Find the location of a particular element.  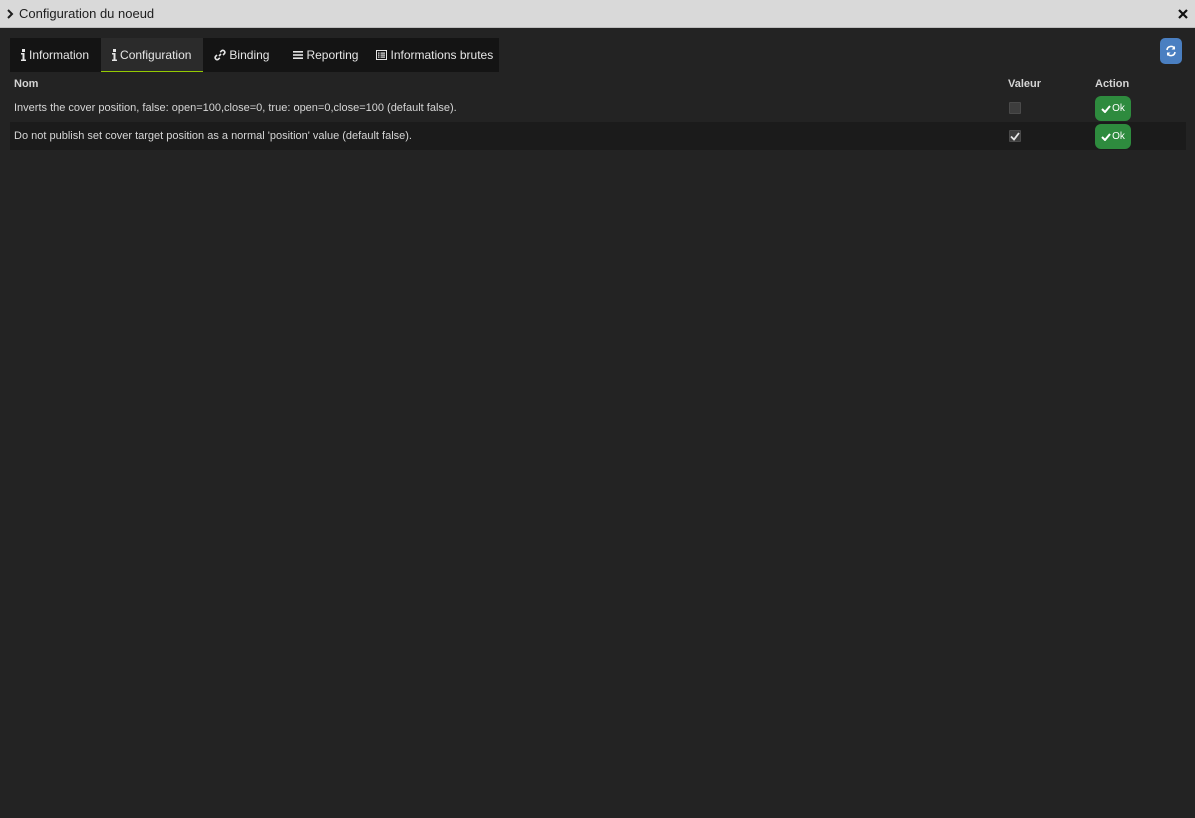

tab-informations-brutes: Informations brutes is located at coordinates (435, 55).